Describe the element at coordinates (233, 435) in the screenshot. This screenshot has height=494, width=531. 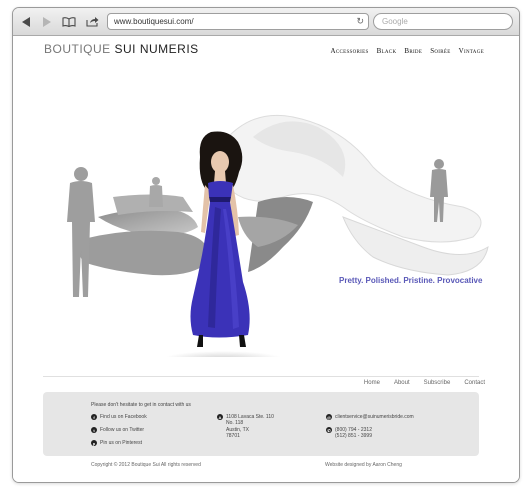
I see `address-line-4: 78701` at that location.